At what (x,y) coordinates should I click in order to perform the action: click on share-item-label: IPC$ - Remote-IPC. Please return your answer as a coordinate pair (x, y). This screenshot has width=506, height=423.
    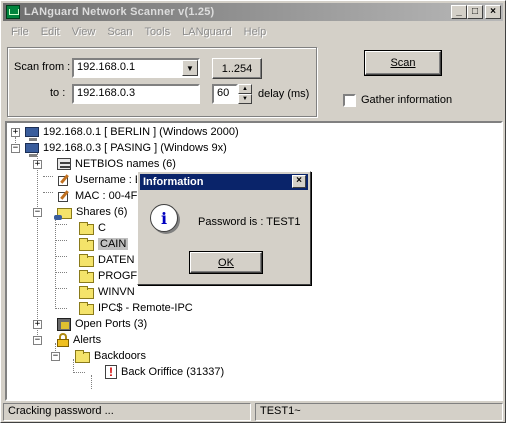
    Looking at the image, I should click on (145, 308).